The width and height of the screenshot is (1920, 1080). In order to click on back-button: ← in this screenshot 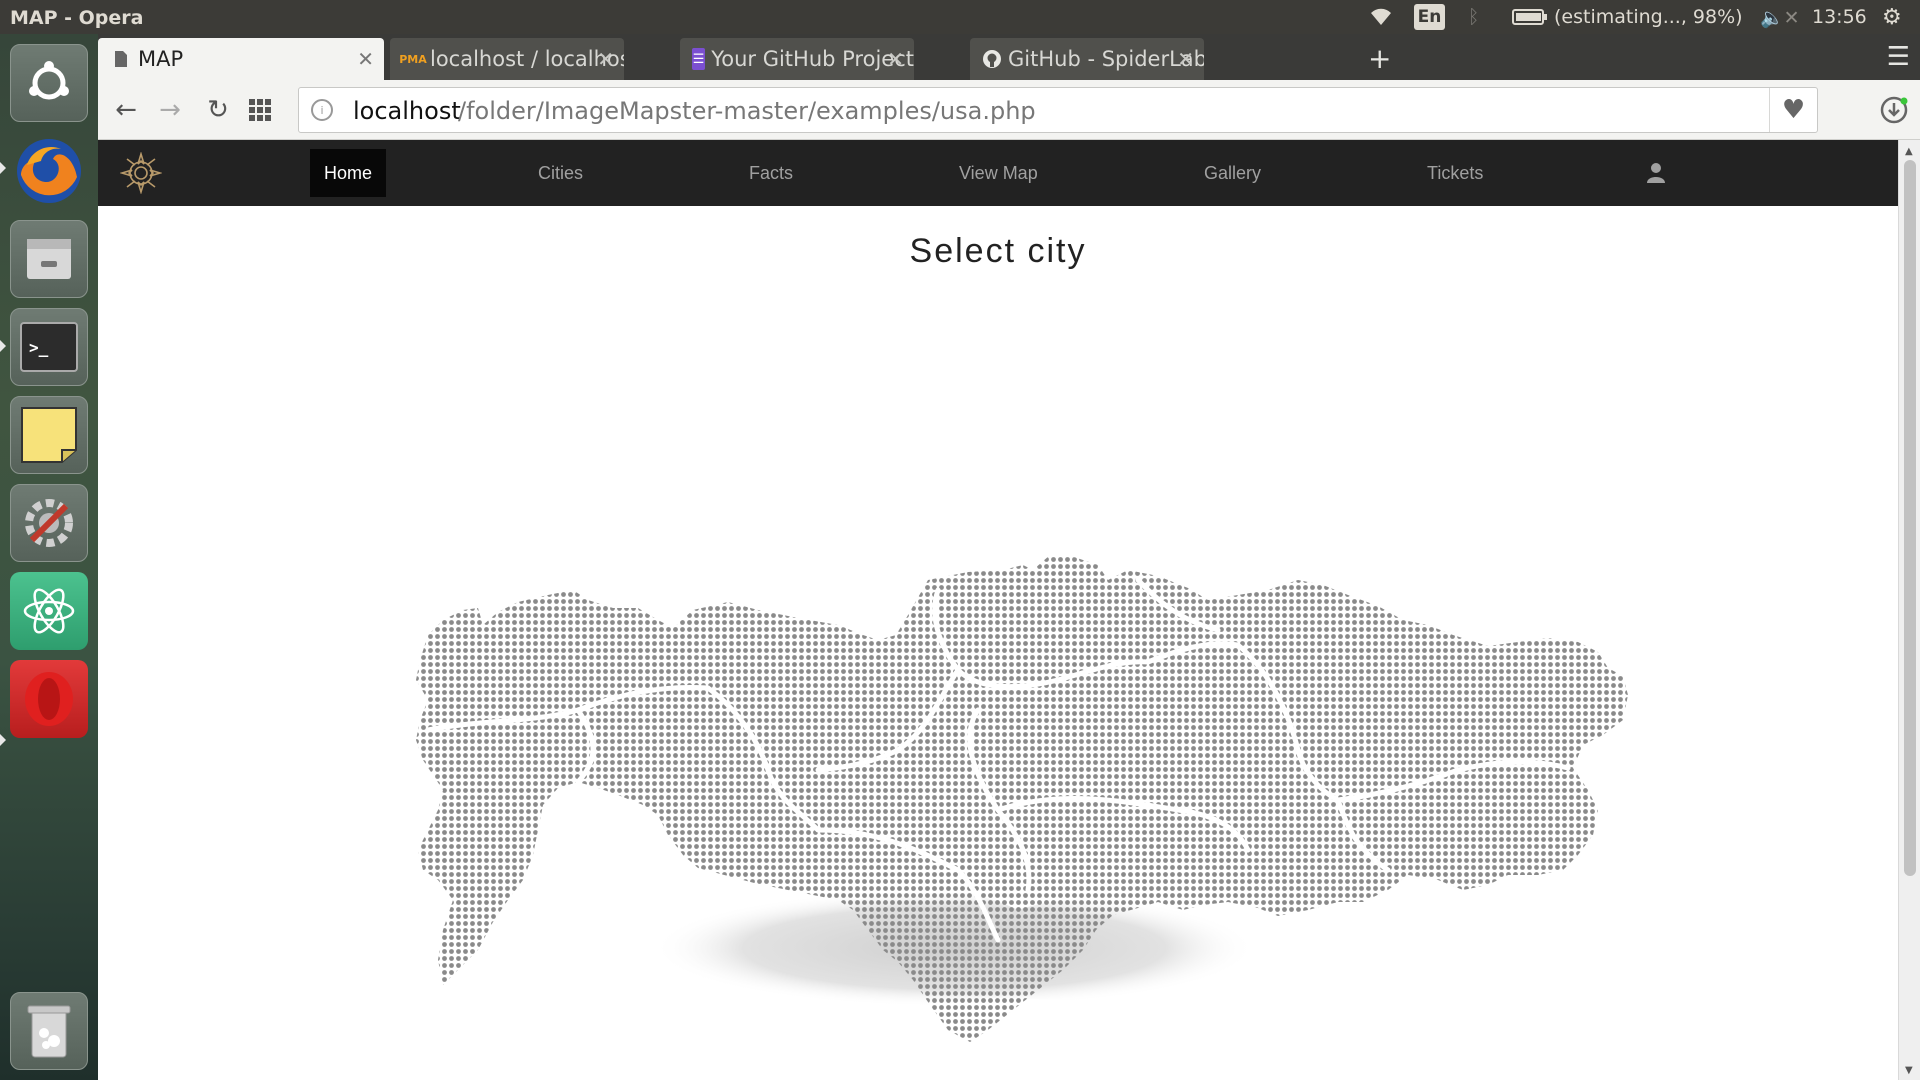, I will do `click(126, 110)`.